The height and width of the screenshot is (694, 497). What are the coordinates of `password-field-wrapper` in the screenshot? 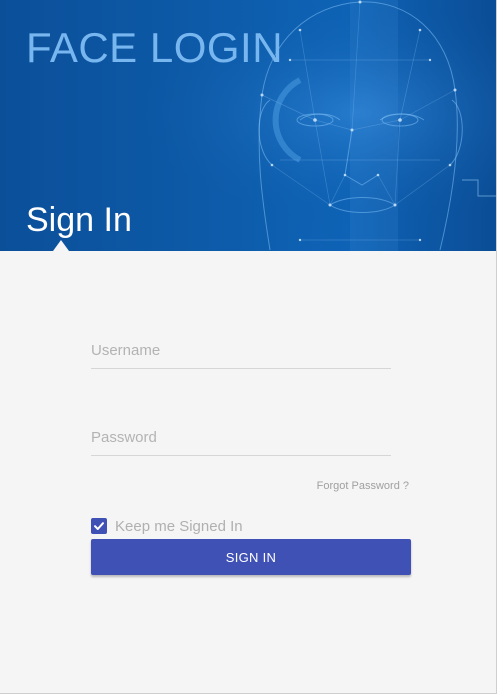 It's located at (241, 438).